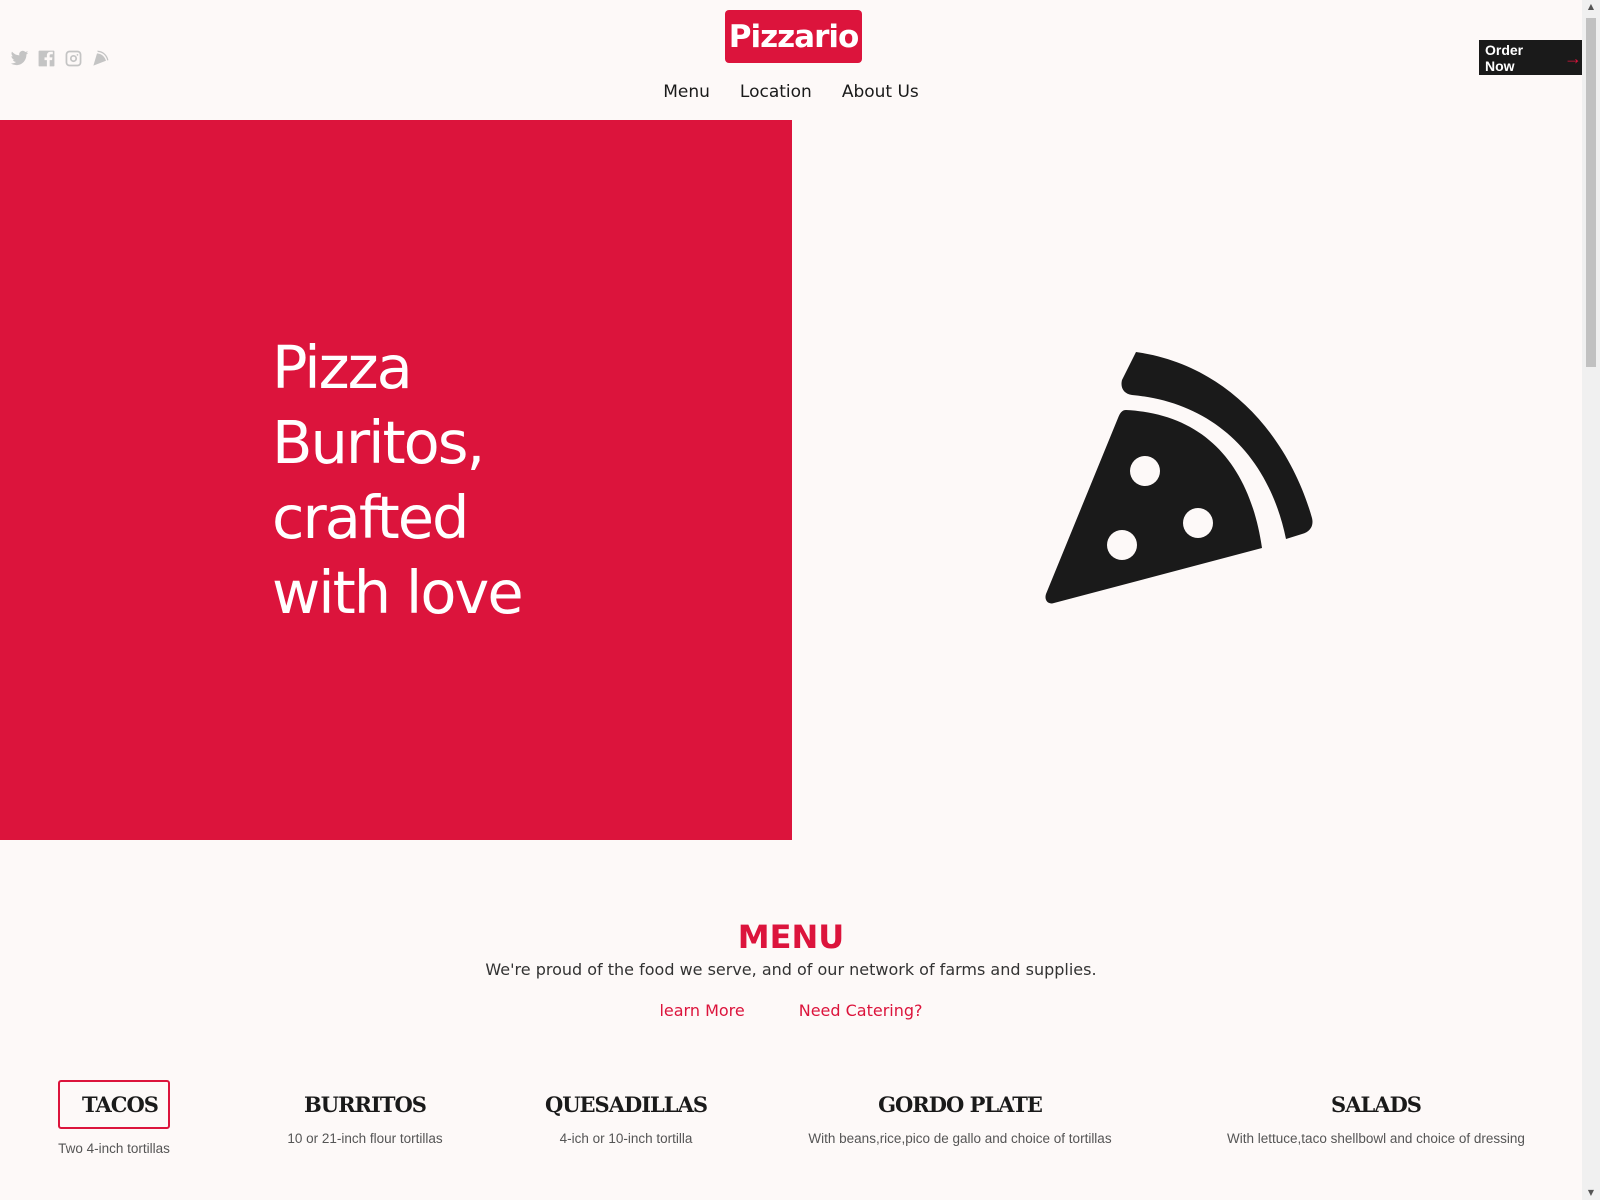 The image size is (1600, 1200). Describe the element at coordinates (398, 480) in the screenshot. I see `hero-heading: Pizza Buritos, crafted with love` at that location.